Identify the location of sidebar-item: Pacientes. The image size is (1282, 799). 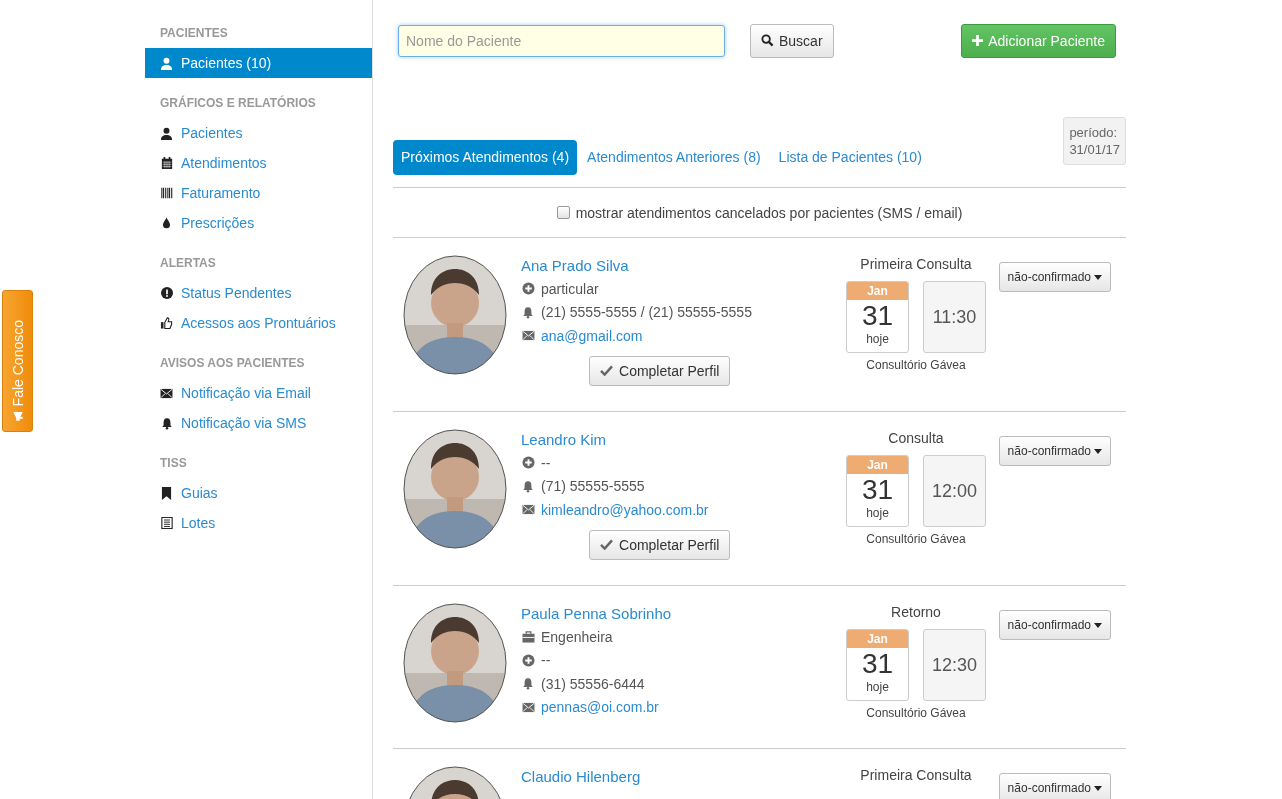
(258, 133).